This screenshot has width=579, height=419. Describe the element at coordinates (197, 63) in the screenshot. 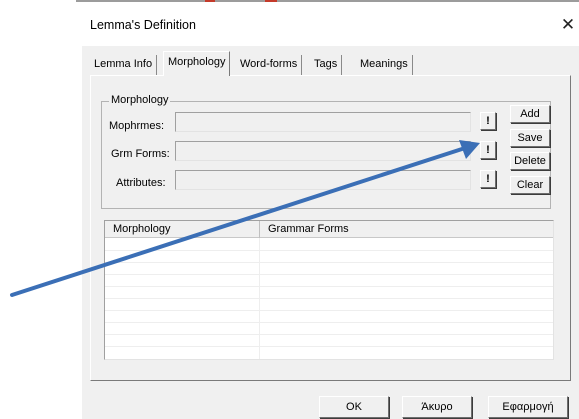

I see `tab-morphology: Morphology` at that location.